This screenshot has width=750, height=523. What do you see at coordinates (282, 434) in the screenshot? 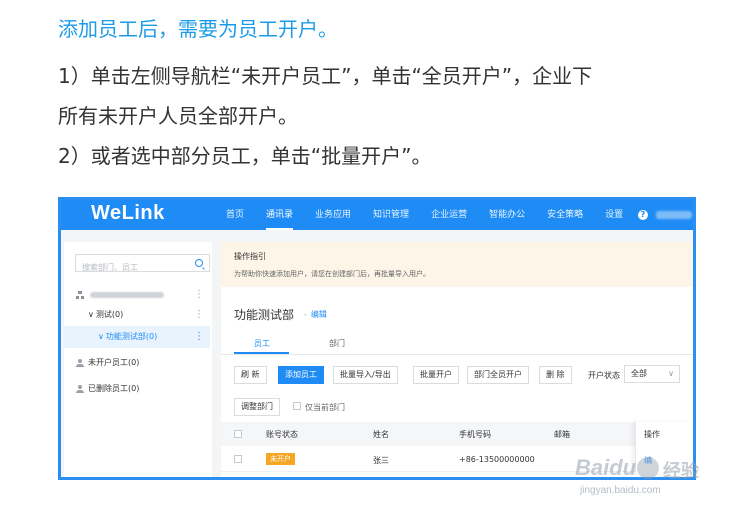
I see `col-account-status: 账号状态` at bounding box center [282, 434].